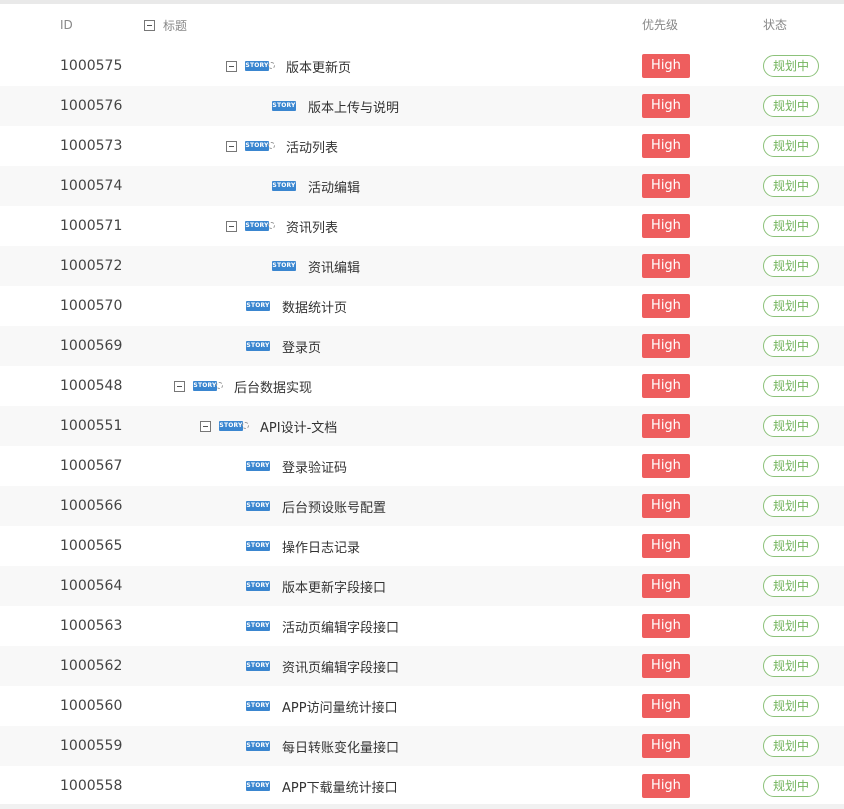  What do you see at coordinates (422, 146) in the screenshot?
I see `table-row: 1000573 STORY 活动列表 High 规划中` at bounding box center [422, 146].